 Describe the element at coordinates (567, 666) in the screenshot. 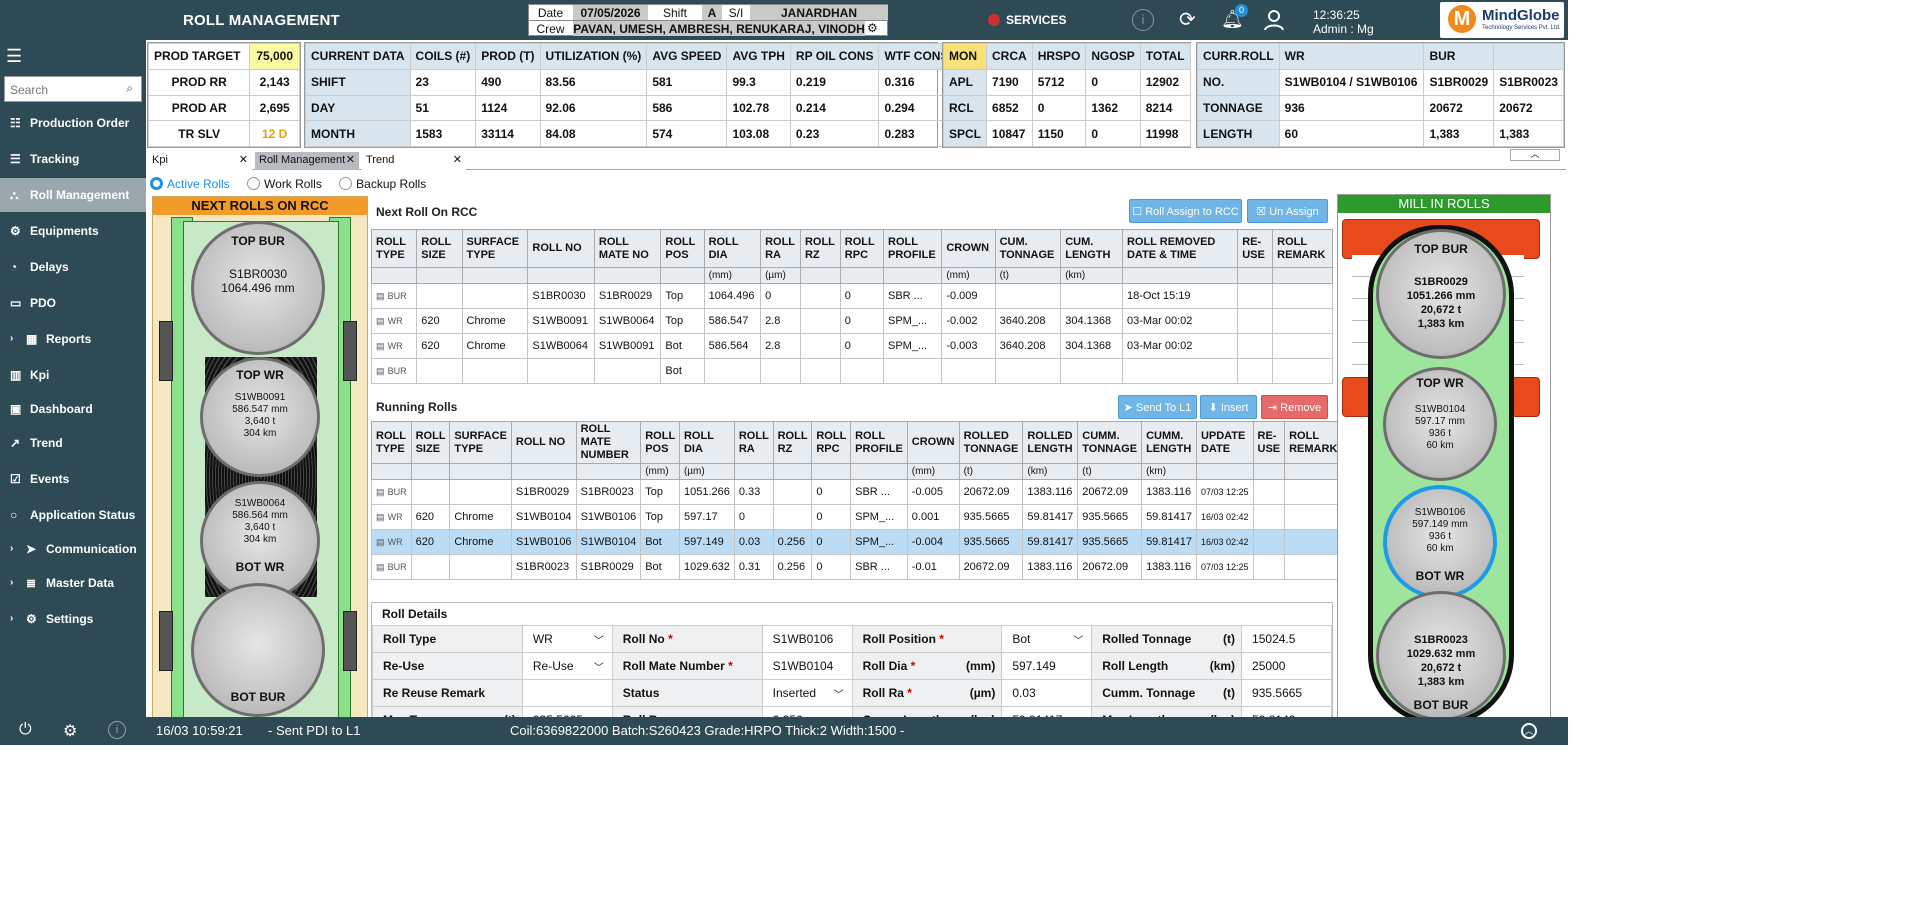

I see `field-input: Re-Use ﹀` at that location.